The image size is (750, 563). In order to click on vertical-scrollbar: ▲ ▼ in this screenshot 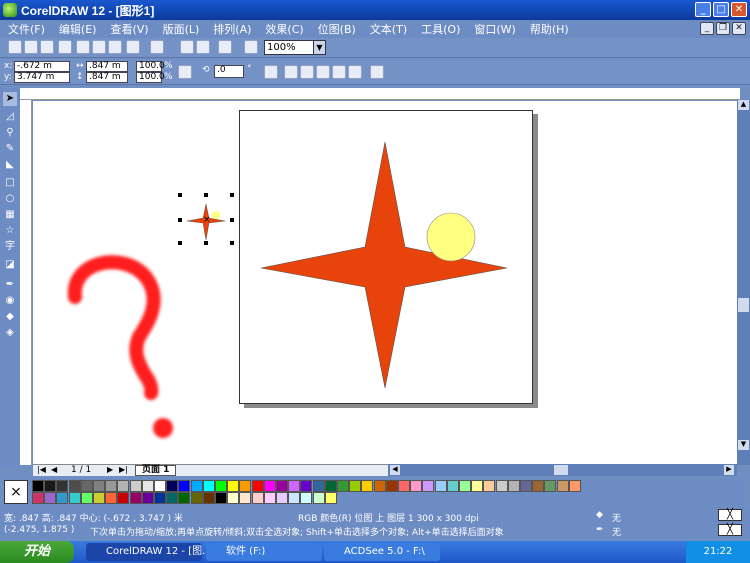, I will do `click(743, 282)`.